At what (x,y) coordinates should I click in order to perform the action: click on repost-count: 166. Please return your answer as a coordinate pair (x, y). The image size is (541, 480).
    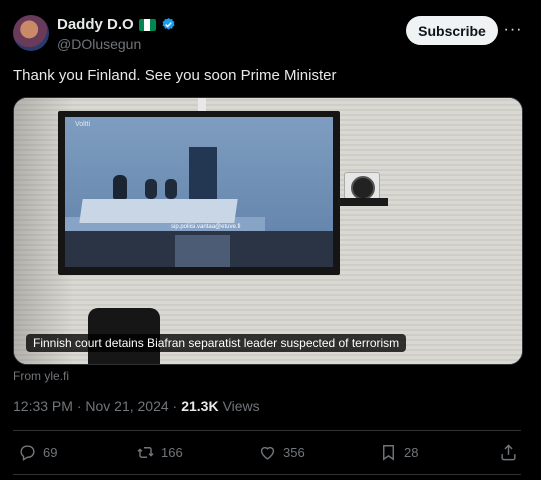
    Looking at the image, I should click on (172, 452).